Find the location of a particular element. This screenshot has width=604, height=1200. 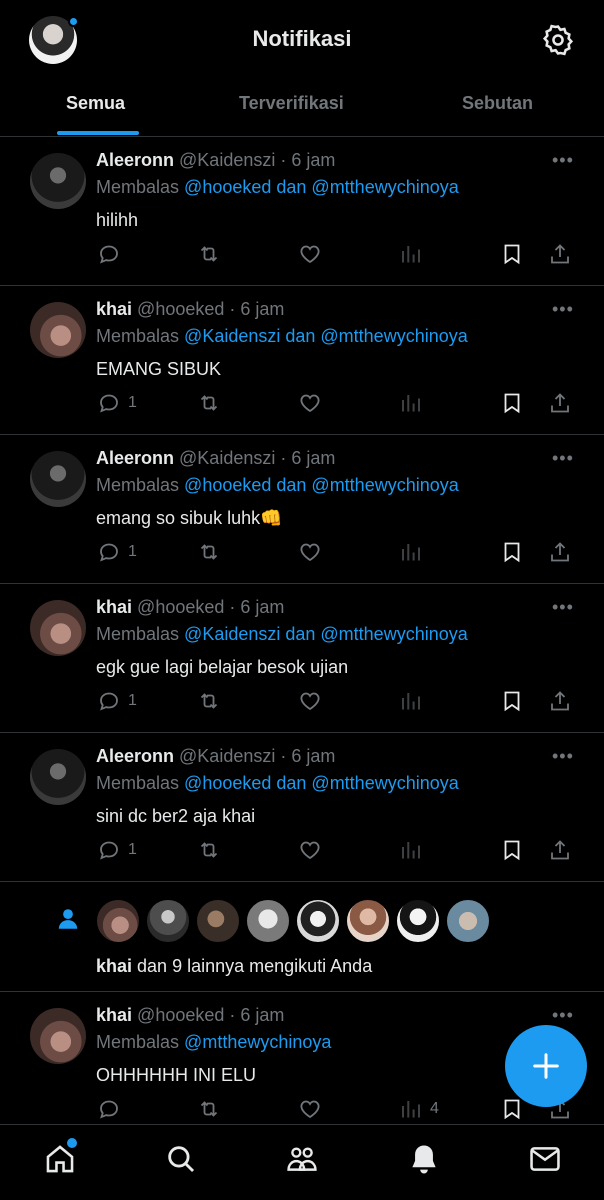

retweet-icon is located at coordinates (209, 701).